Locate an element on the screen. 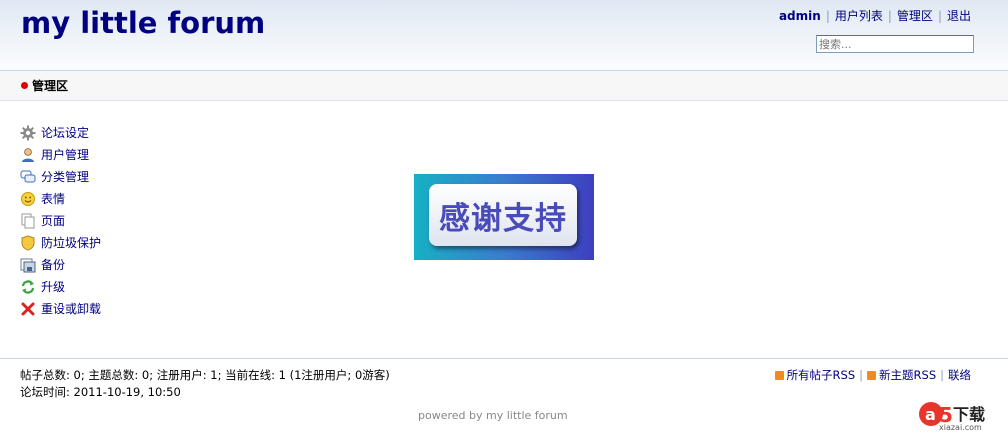 This screenshot has height=436, width=1008. powered-by-link: powered by my little forum is located at coordinates (493, 415).